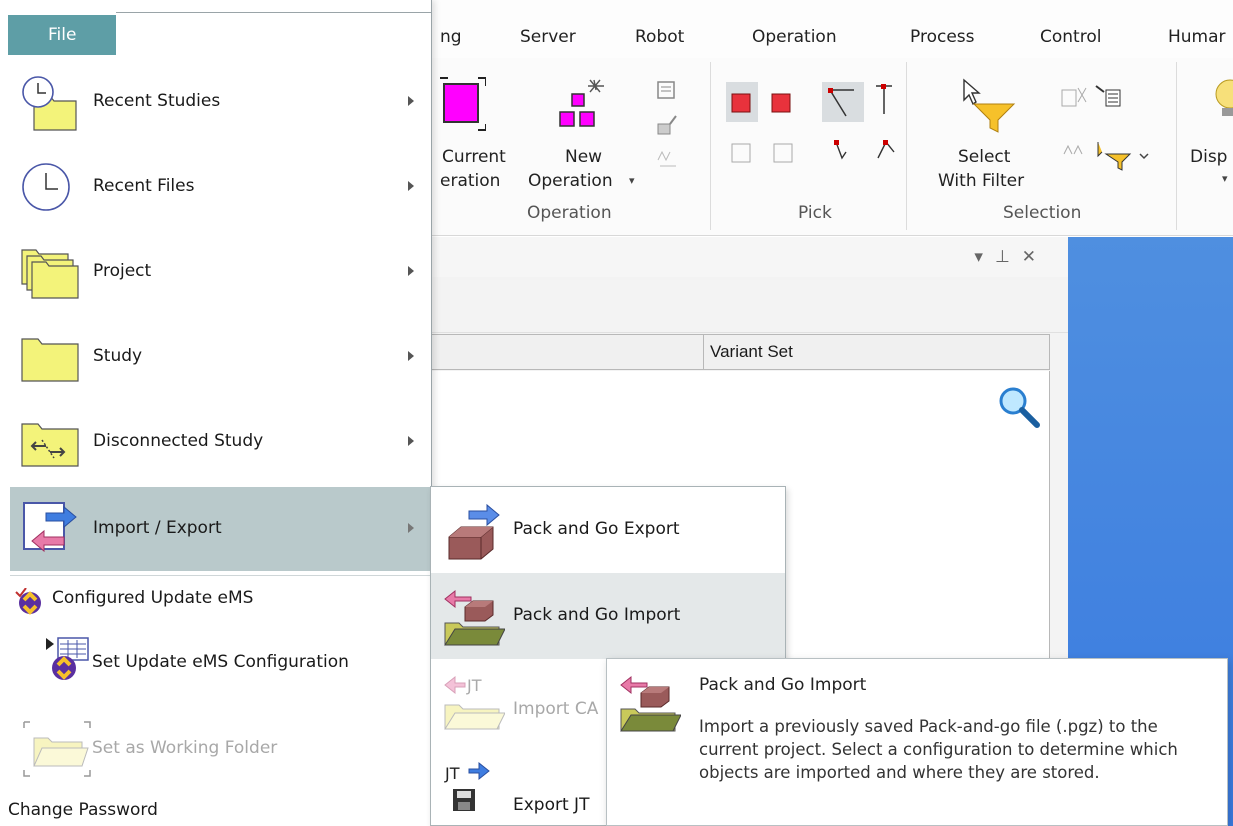 The image size is (1233, 826). I want to click on recent-files-label: Recent Files, so click(144, 186).